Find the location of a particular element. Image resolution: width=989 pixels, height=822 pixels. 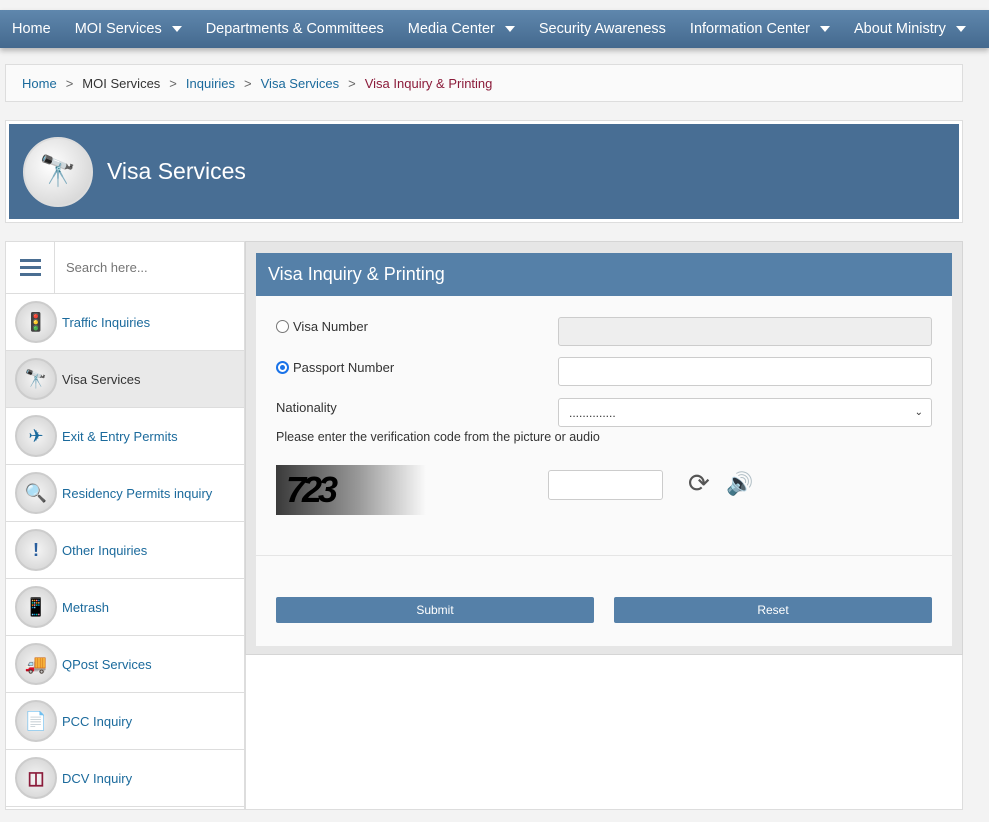

nav-home: Home is located at coordinates (31, 29).